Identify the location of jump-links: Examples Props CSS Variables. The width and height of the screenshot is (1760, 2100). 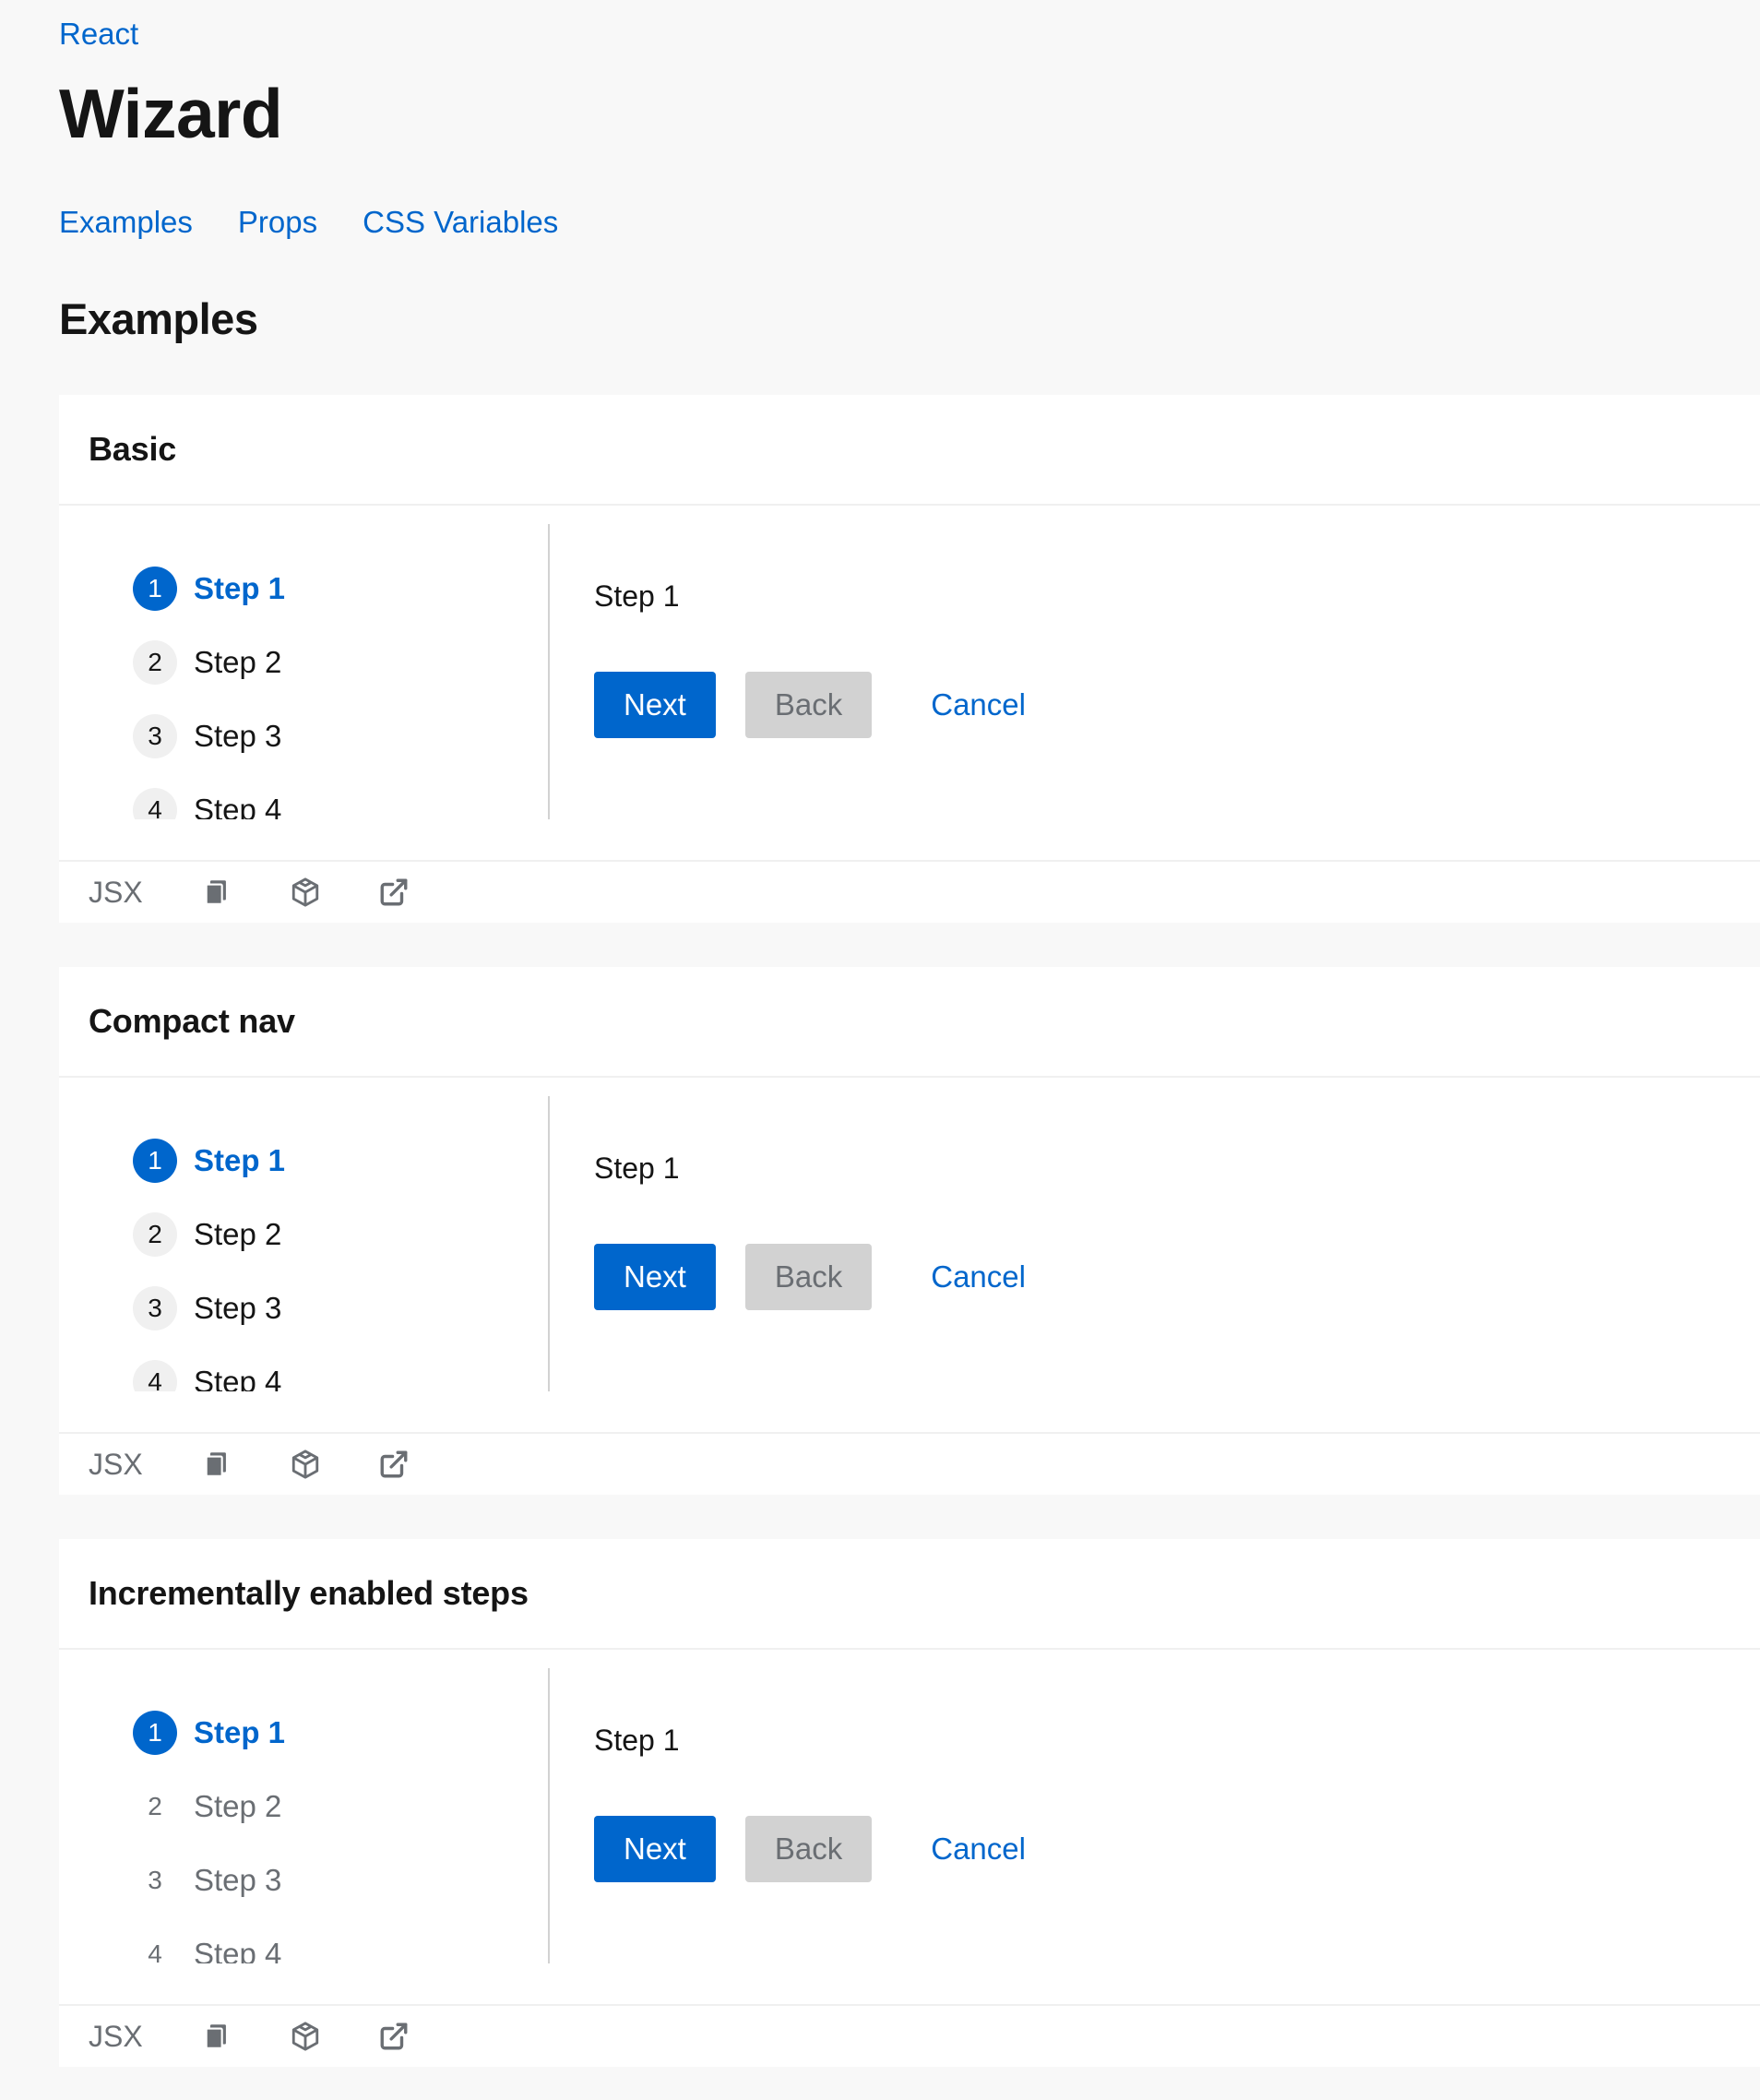
(308, 222).